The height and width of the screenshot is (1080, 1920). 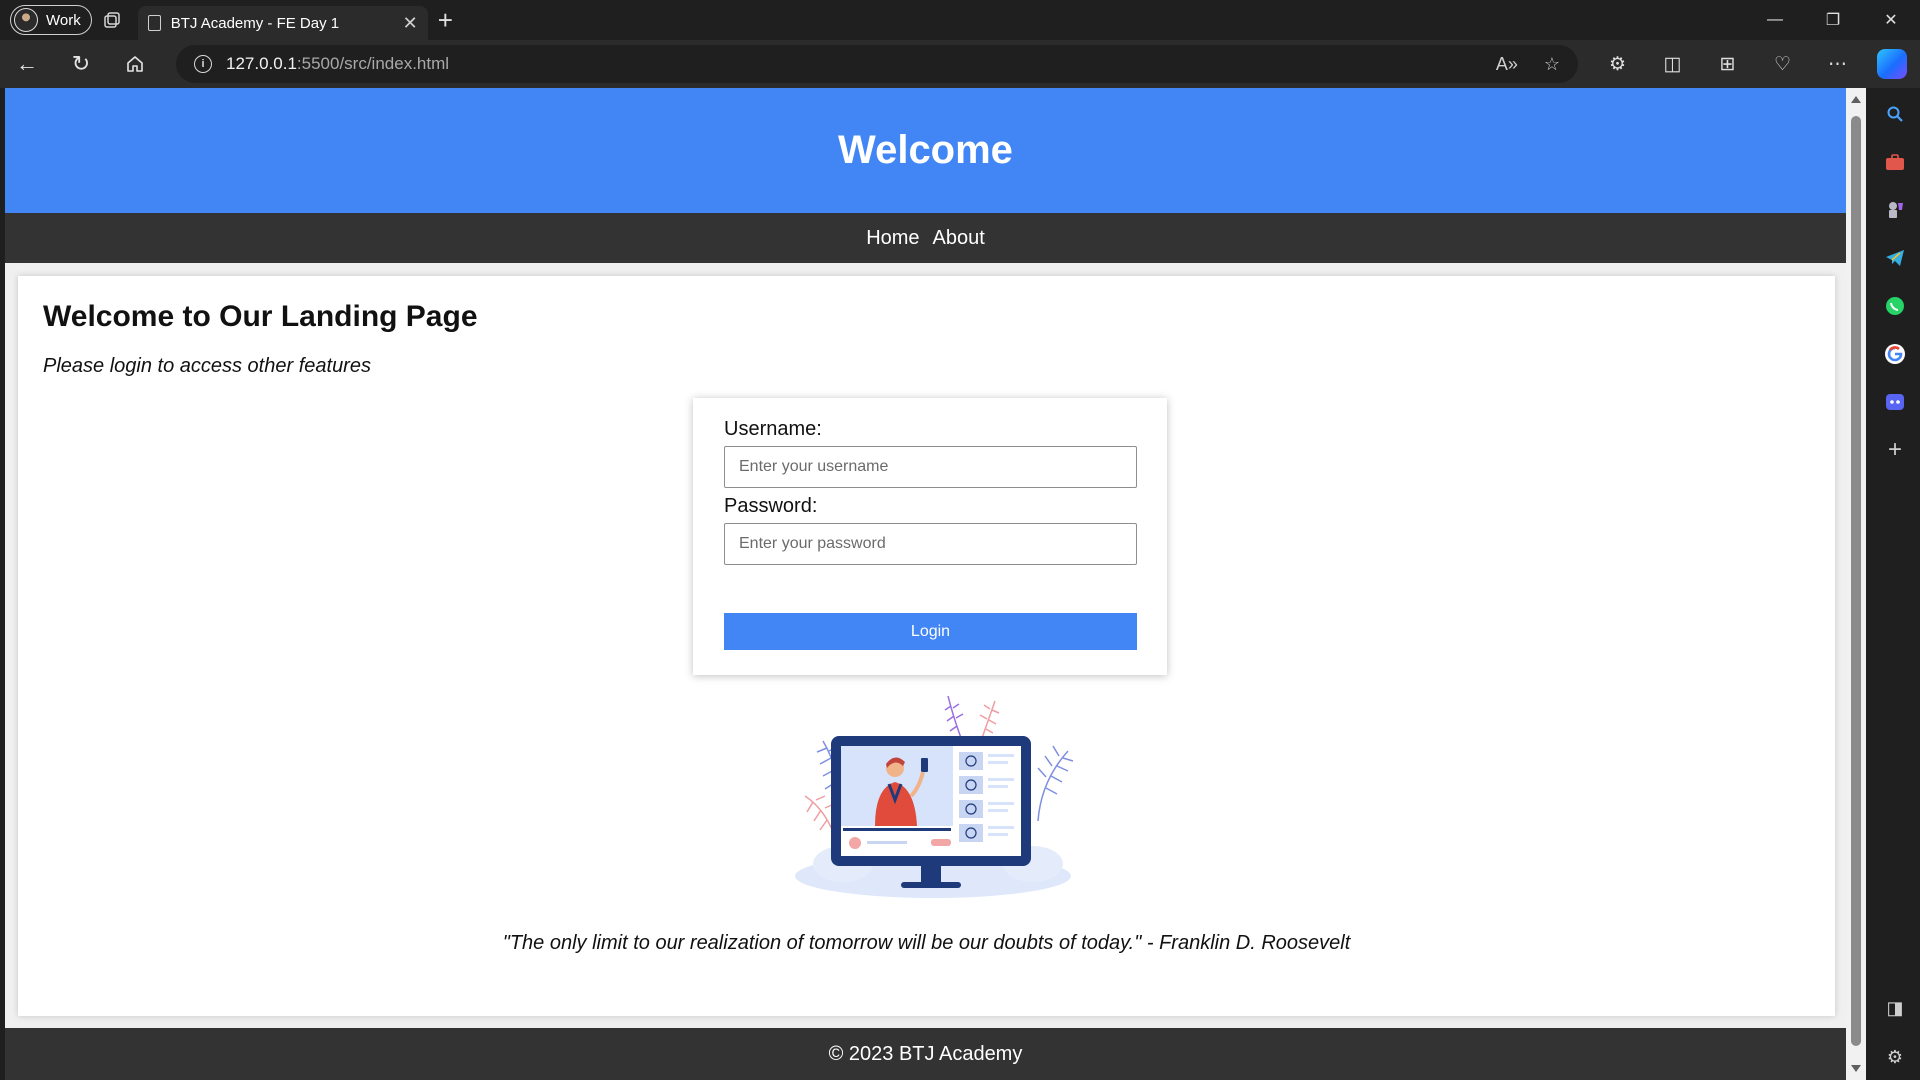 What do you see at coordinates (1552, 64) in the screenshot?
I see `favorite-star-icon: ☆` at bounding box center [1552, 64].